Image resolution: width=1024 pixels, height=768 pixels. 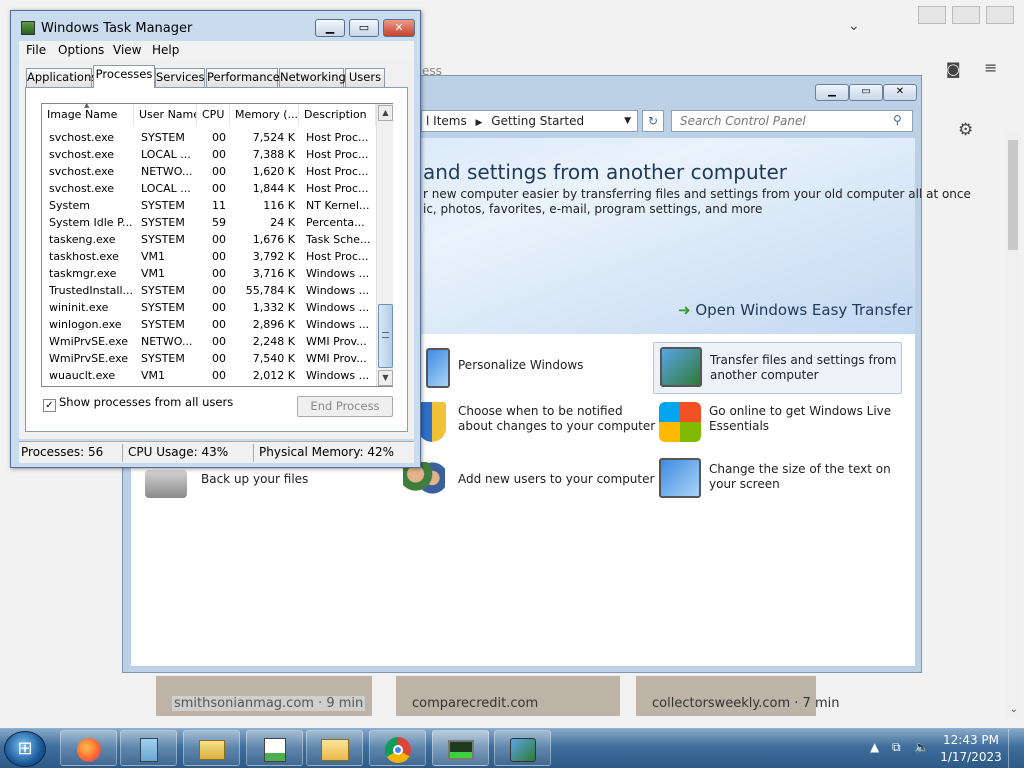 I want to click on firefox-icon, so click(x=88, y=748).